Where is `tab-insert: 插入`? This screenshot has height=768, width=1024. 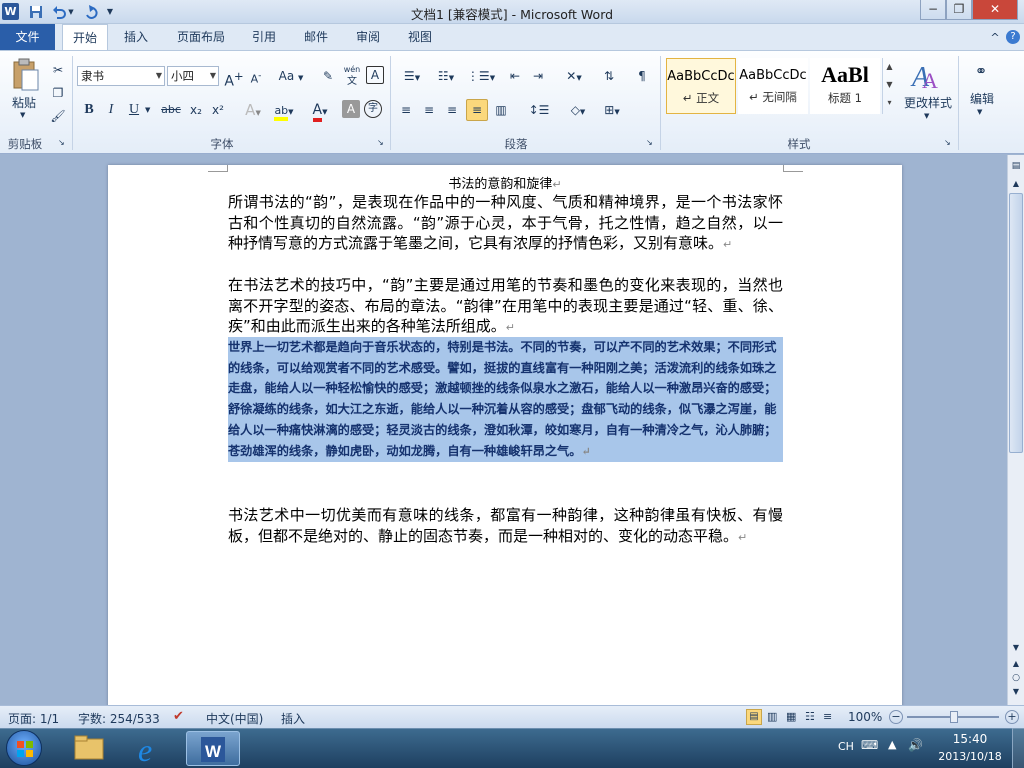 tab-insert: 插入 is located at coordinates (136, 37).